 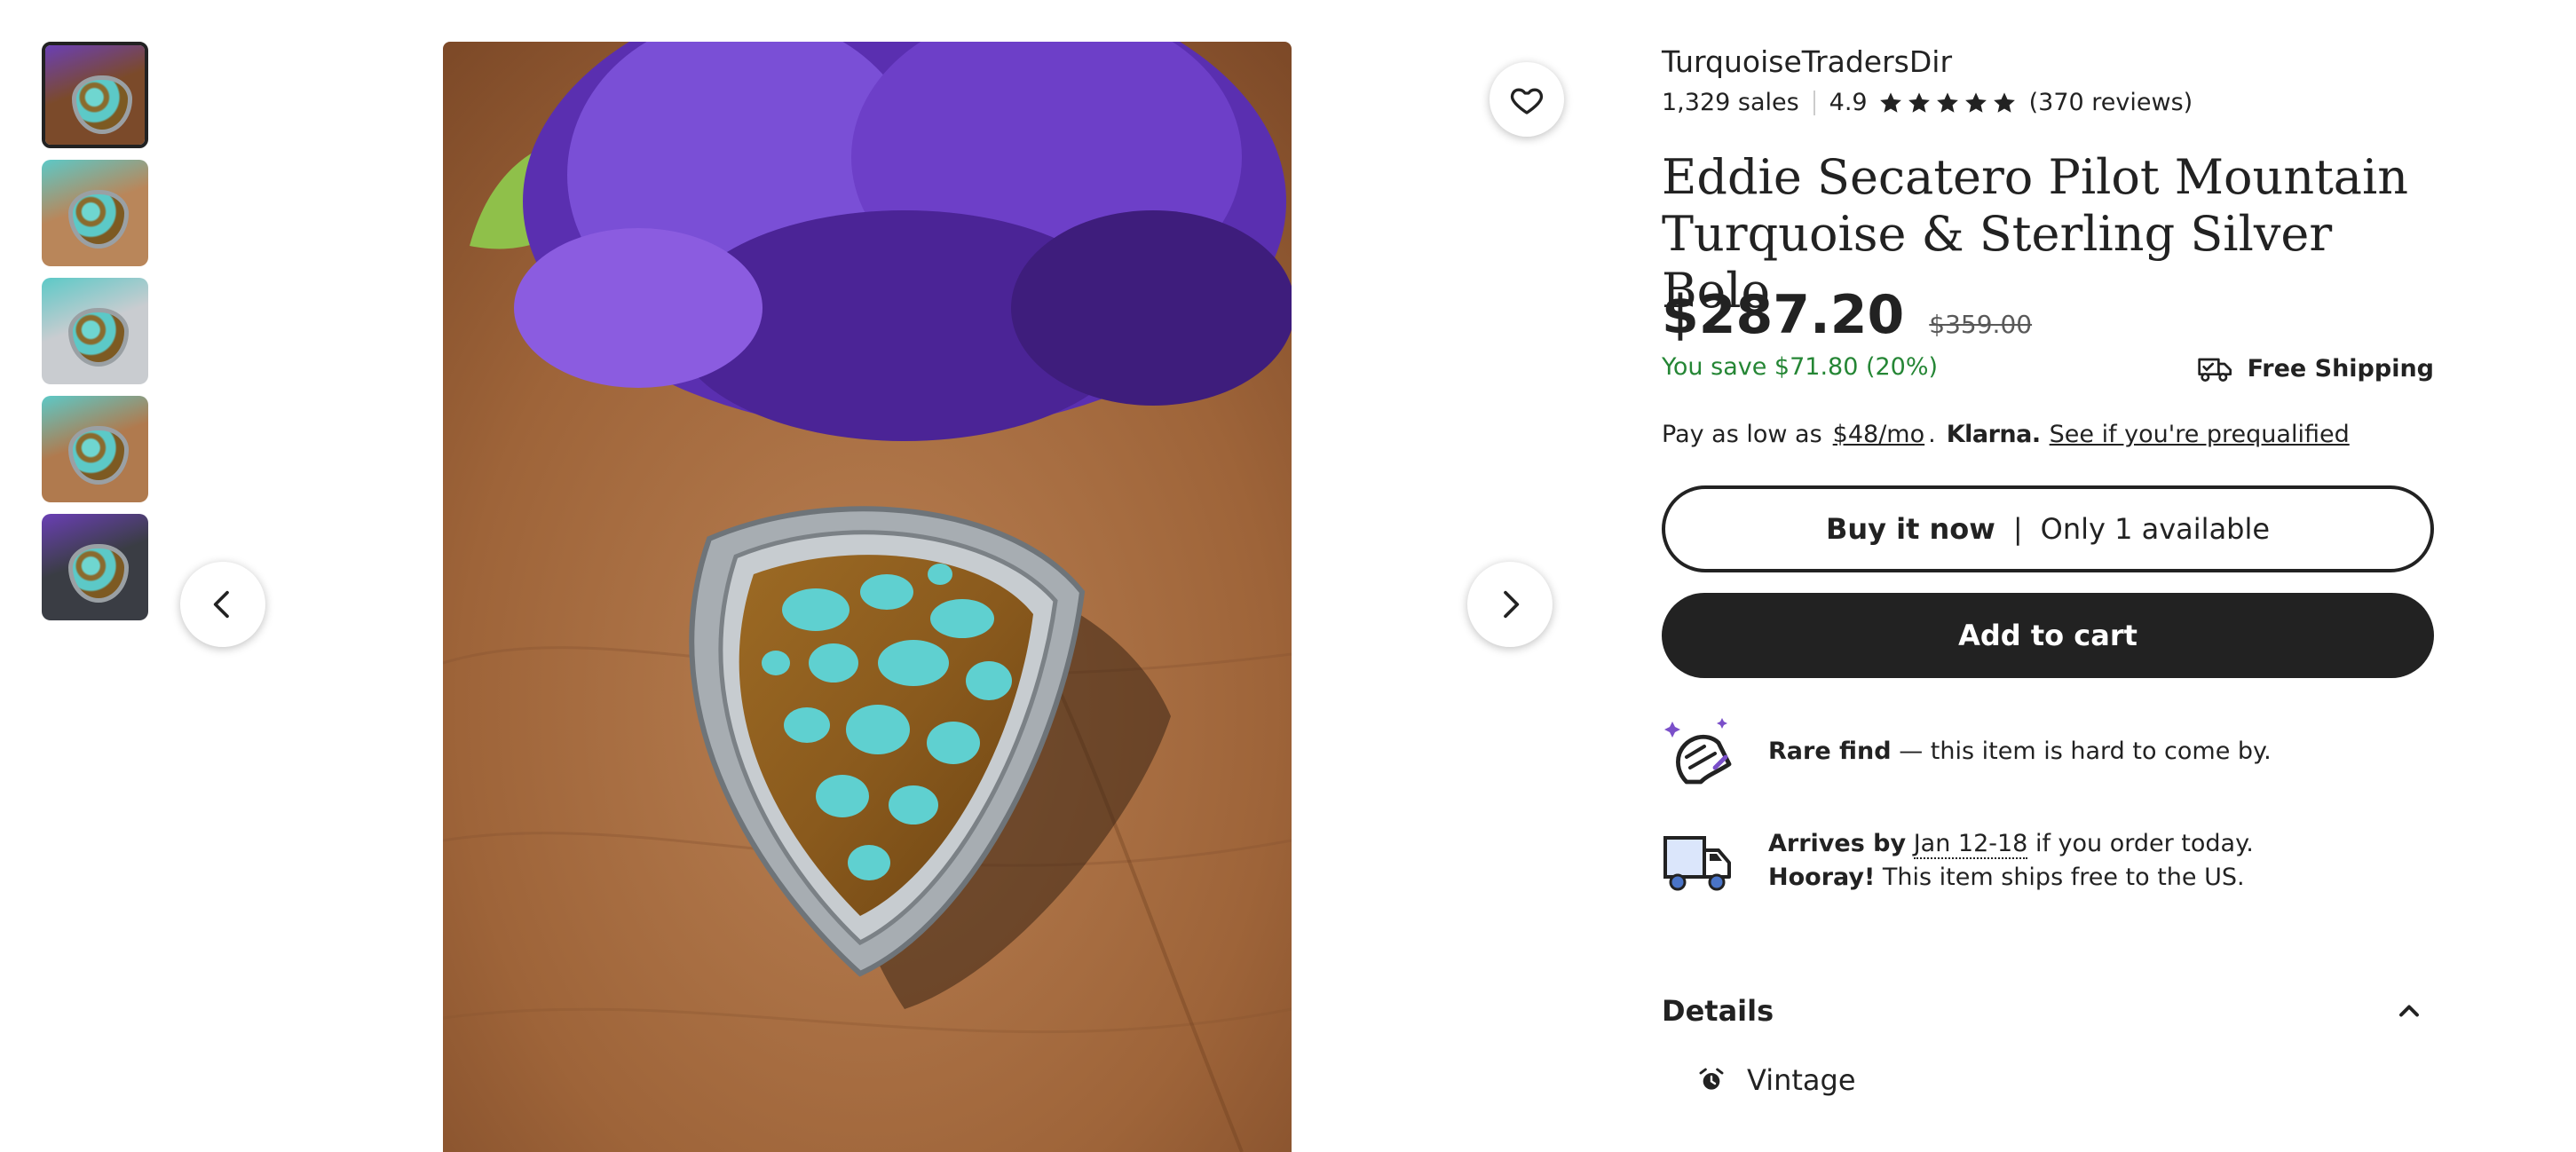 I want to click on klarna-amount-link: $48/mo, so click(x=1878, y=434).